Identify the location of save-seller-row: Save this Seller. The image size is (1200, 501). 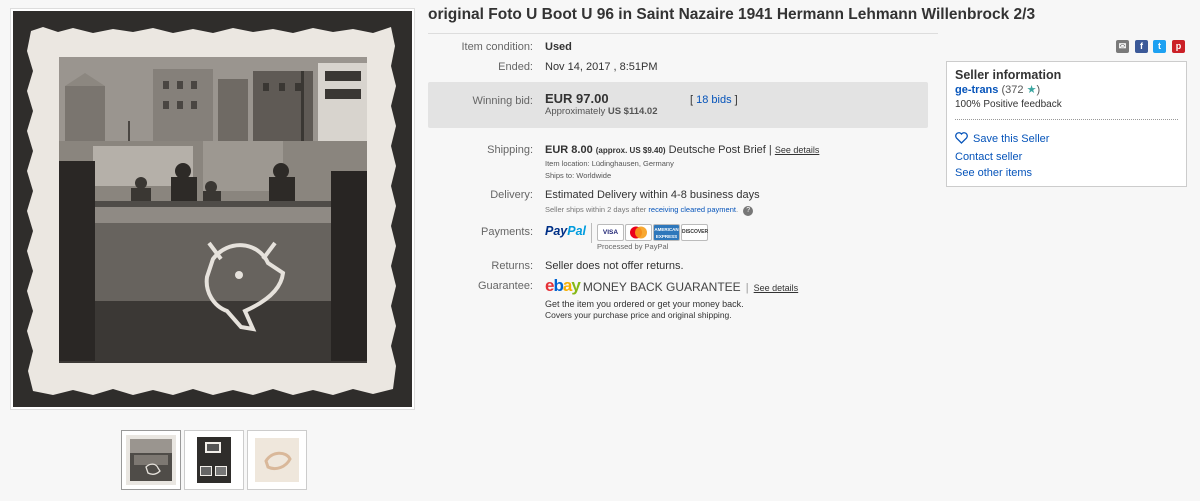
(1002, 138).